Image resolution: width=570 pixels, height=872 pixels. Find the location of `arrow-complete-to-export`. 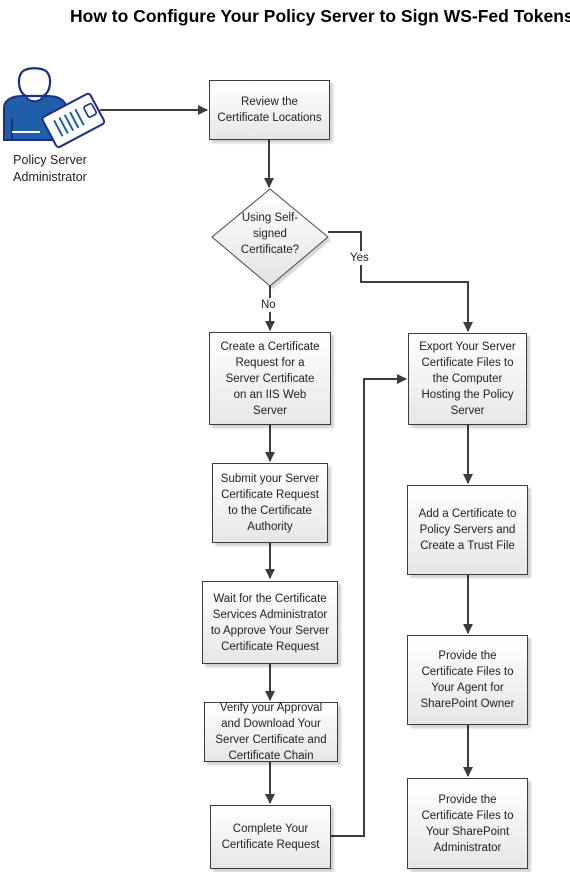

arrow-complete-to-export is located at coordinates (369, 605).